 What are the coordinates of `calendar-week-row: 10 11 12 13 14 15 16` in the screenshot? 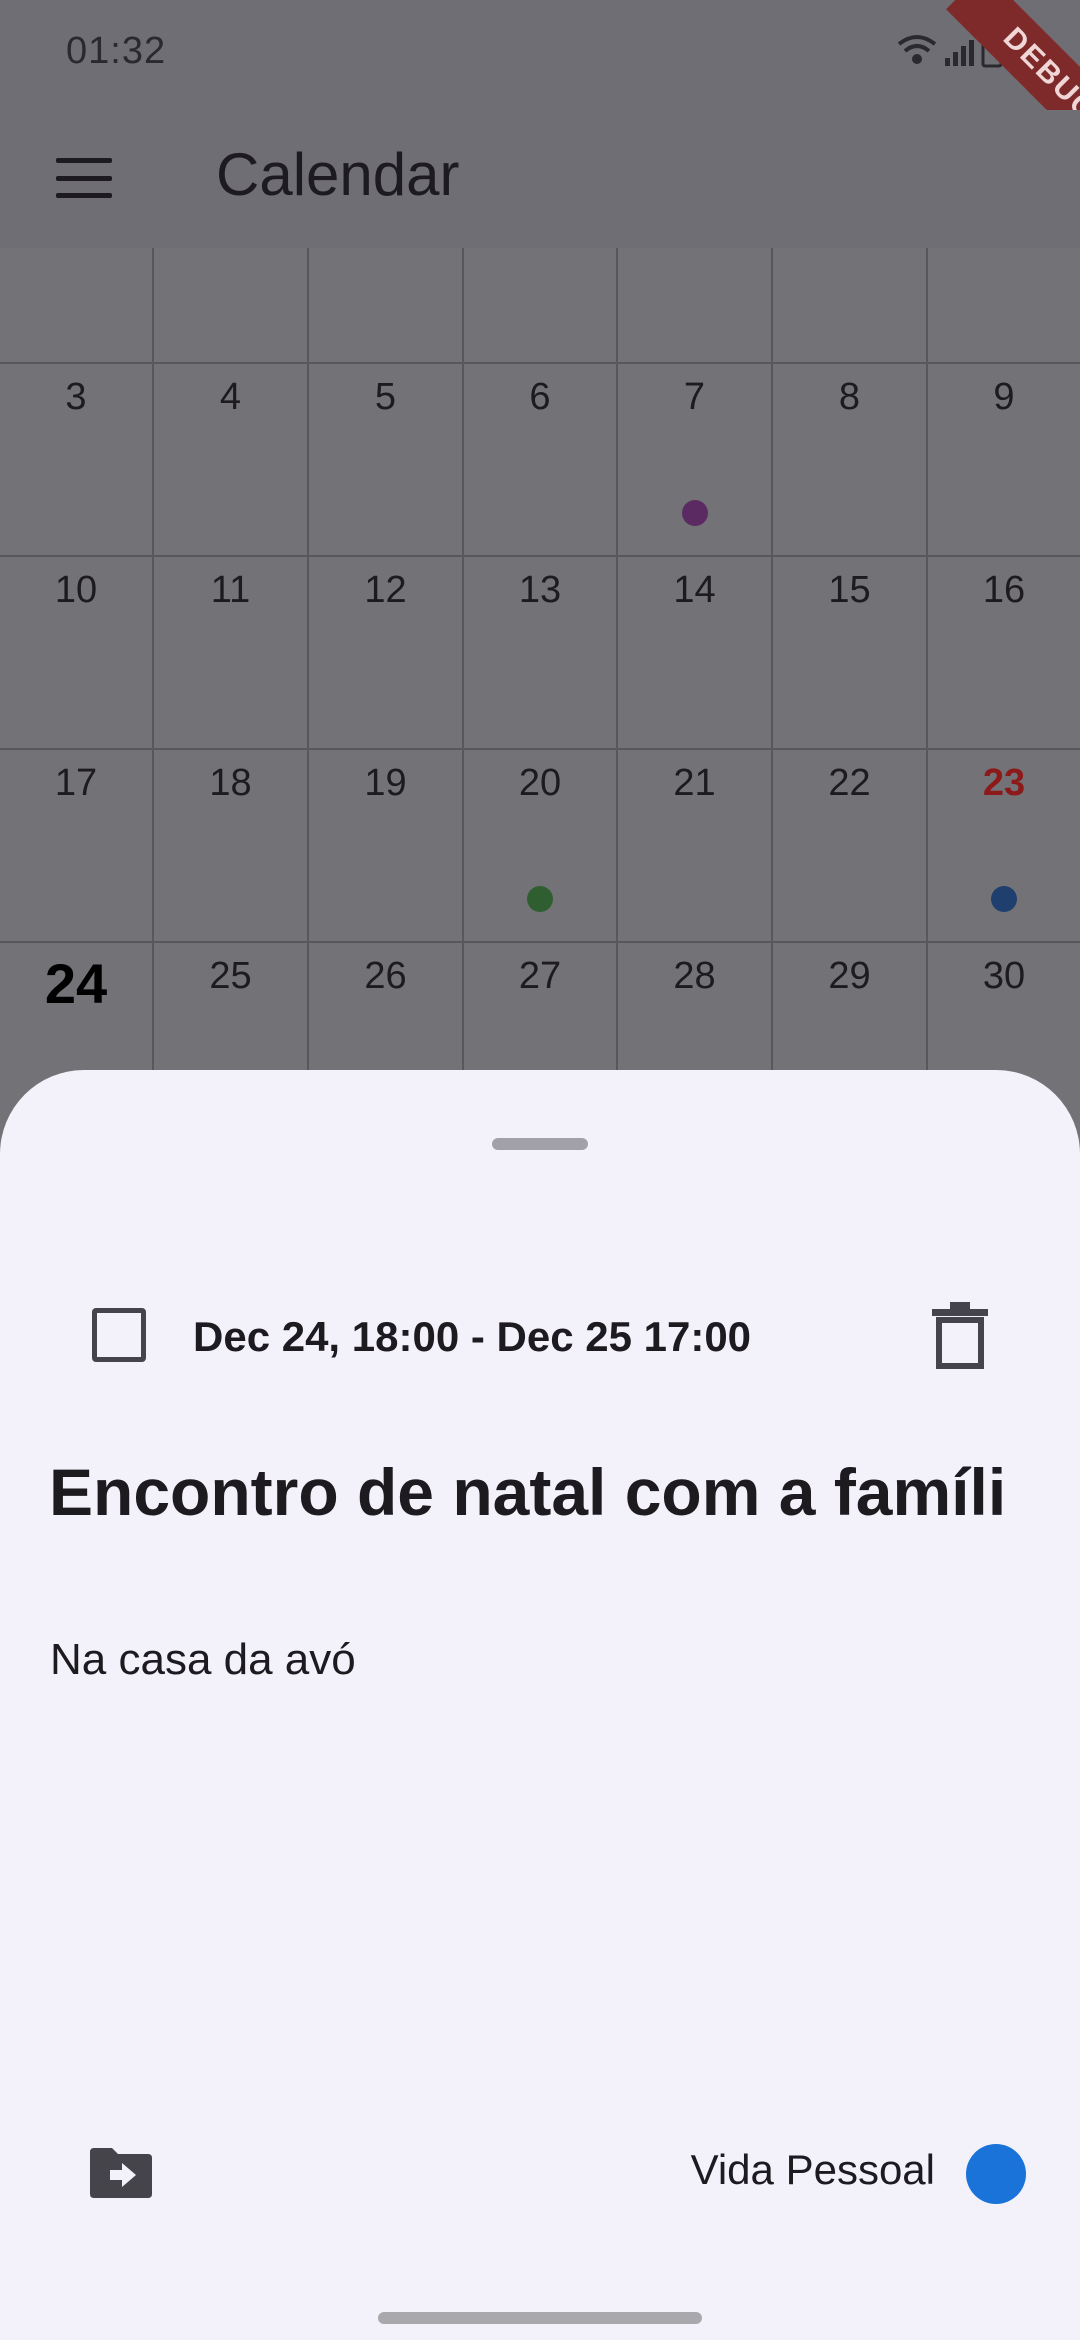 It's located at (540, 653).